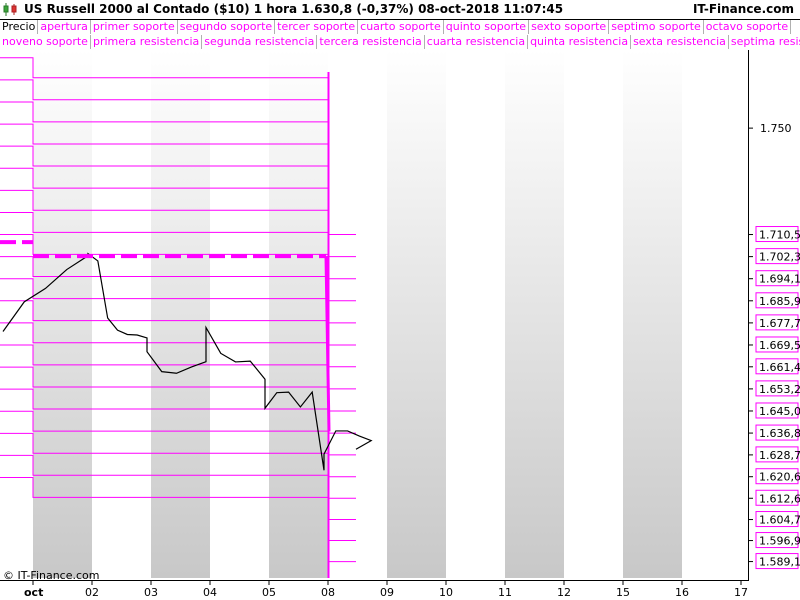 The width and height of the screenshot is (800, 600). I want to click on legend-segunda-resistencia: segunda resistencia, so click(260, 42).